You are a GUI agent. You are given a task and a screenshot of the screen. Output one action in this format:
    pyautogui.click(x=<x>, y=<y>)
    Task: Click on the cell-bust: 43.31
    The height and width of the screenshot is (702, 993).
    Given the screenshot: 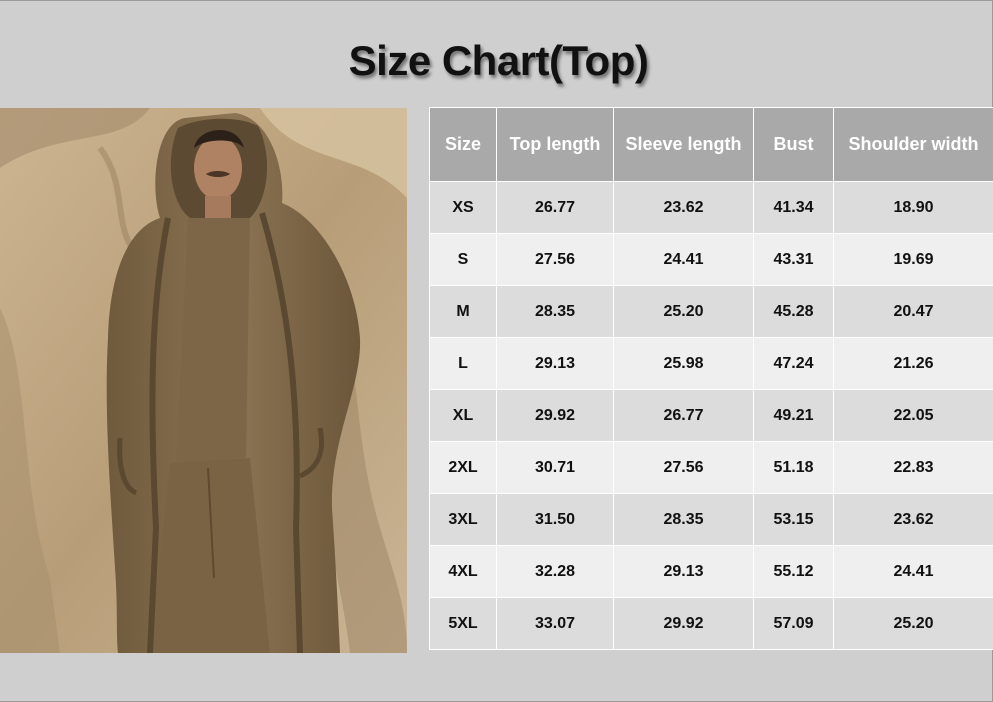 What is the action you would take?
    pyautogui.click(x=793, y=259)
    